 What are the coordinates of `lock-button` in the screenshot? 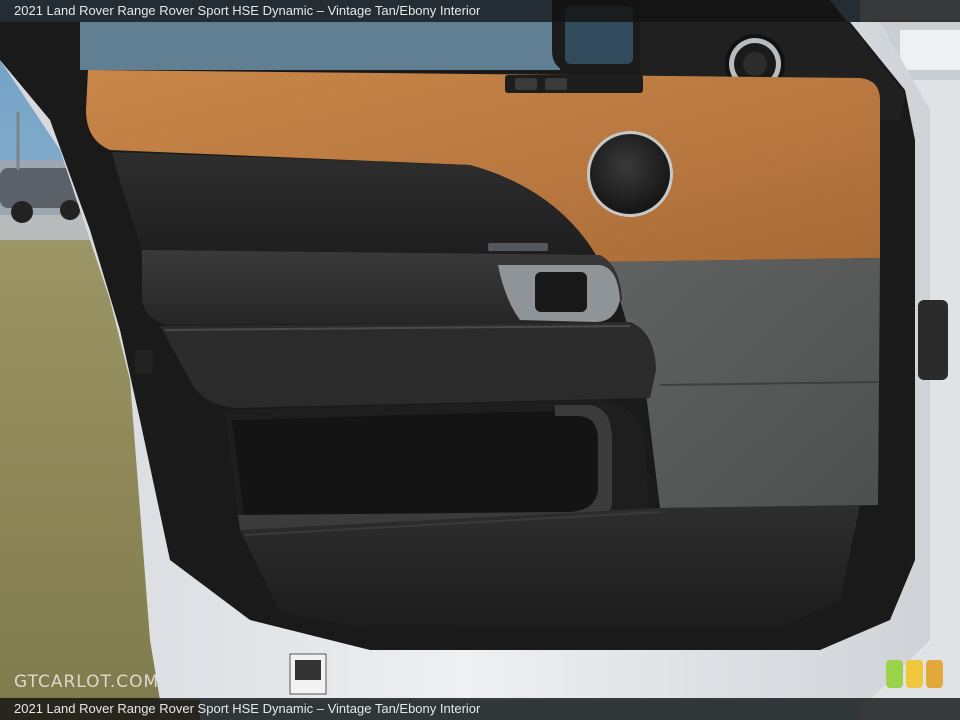 It's located at (518, 247).